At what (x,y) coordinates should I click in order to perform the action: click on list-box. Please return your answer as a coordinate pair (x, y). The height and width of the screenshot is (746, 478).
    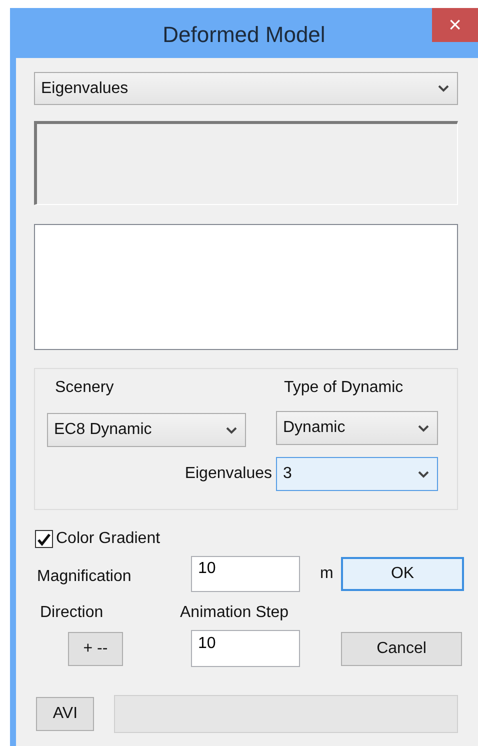
    Looking at the image, I should click on (246, 287).